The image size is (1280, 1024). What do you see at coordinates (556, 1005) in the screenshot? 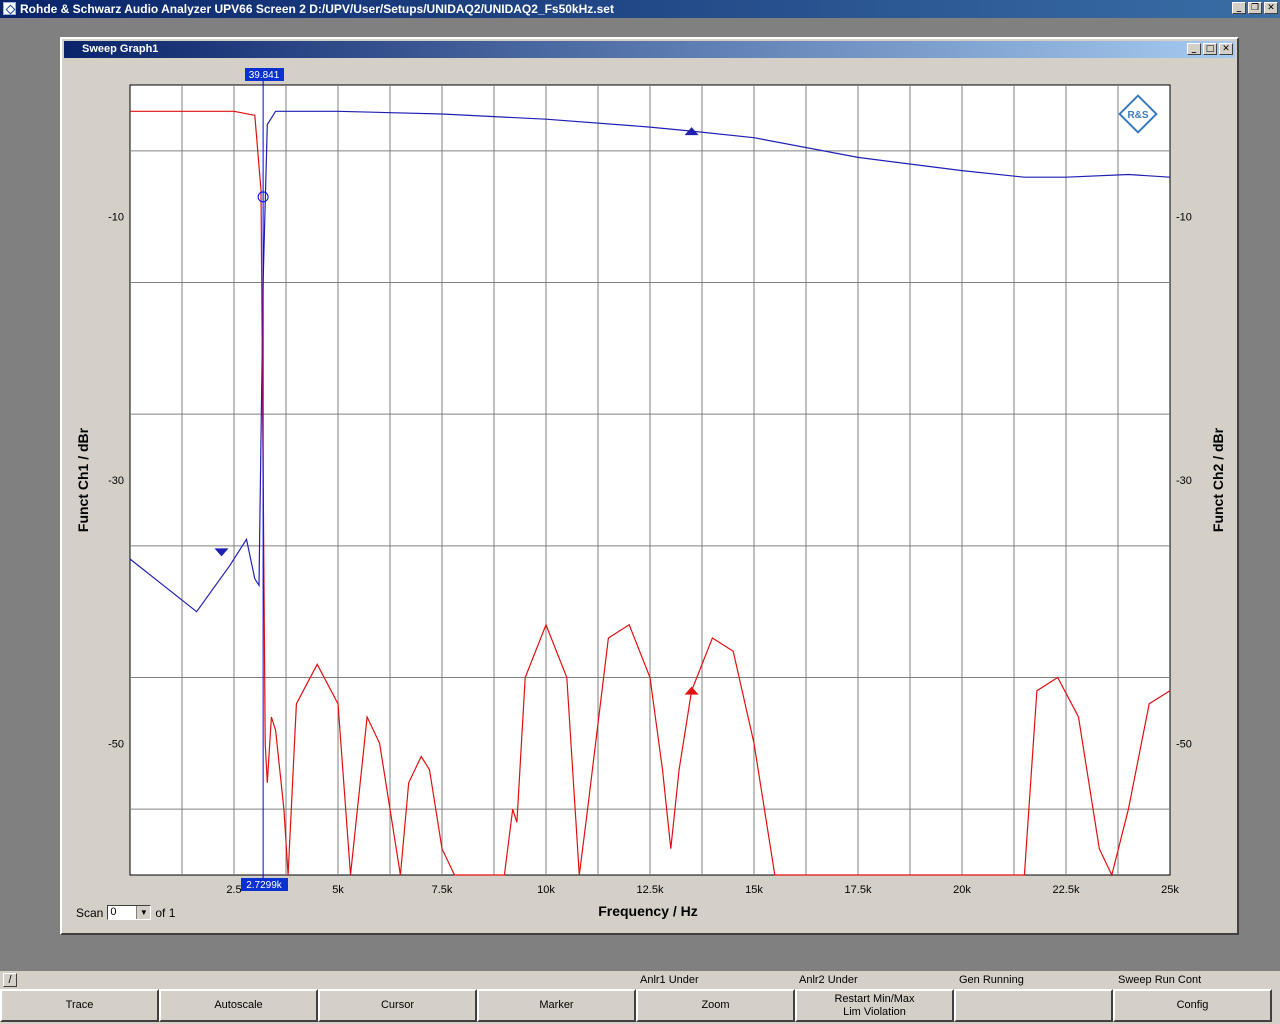
I see `marker-button: Marker` at bounding box center [556, 1005].